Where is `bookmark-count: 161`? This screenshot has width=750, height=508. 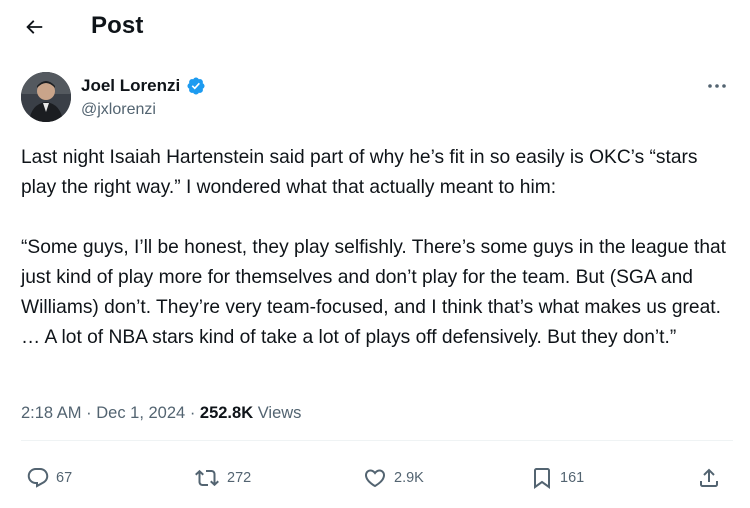
bookmark-count: 161 is located at coordinates (572, 478).